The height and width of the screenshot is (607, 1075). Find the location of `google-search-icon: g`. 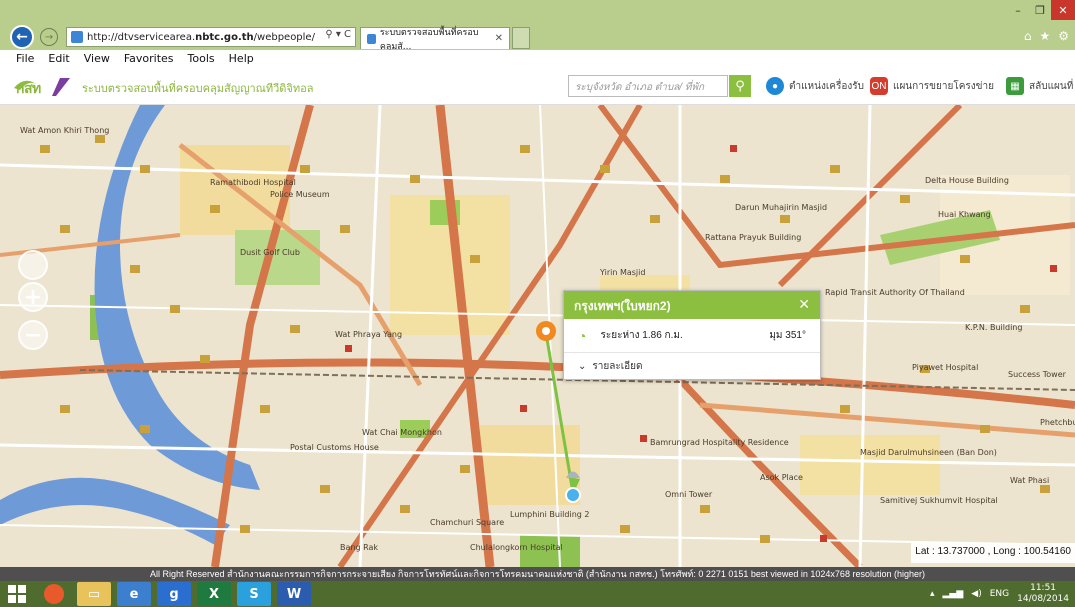

google-search-icon: g is located at coordinates (174, 594).